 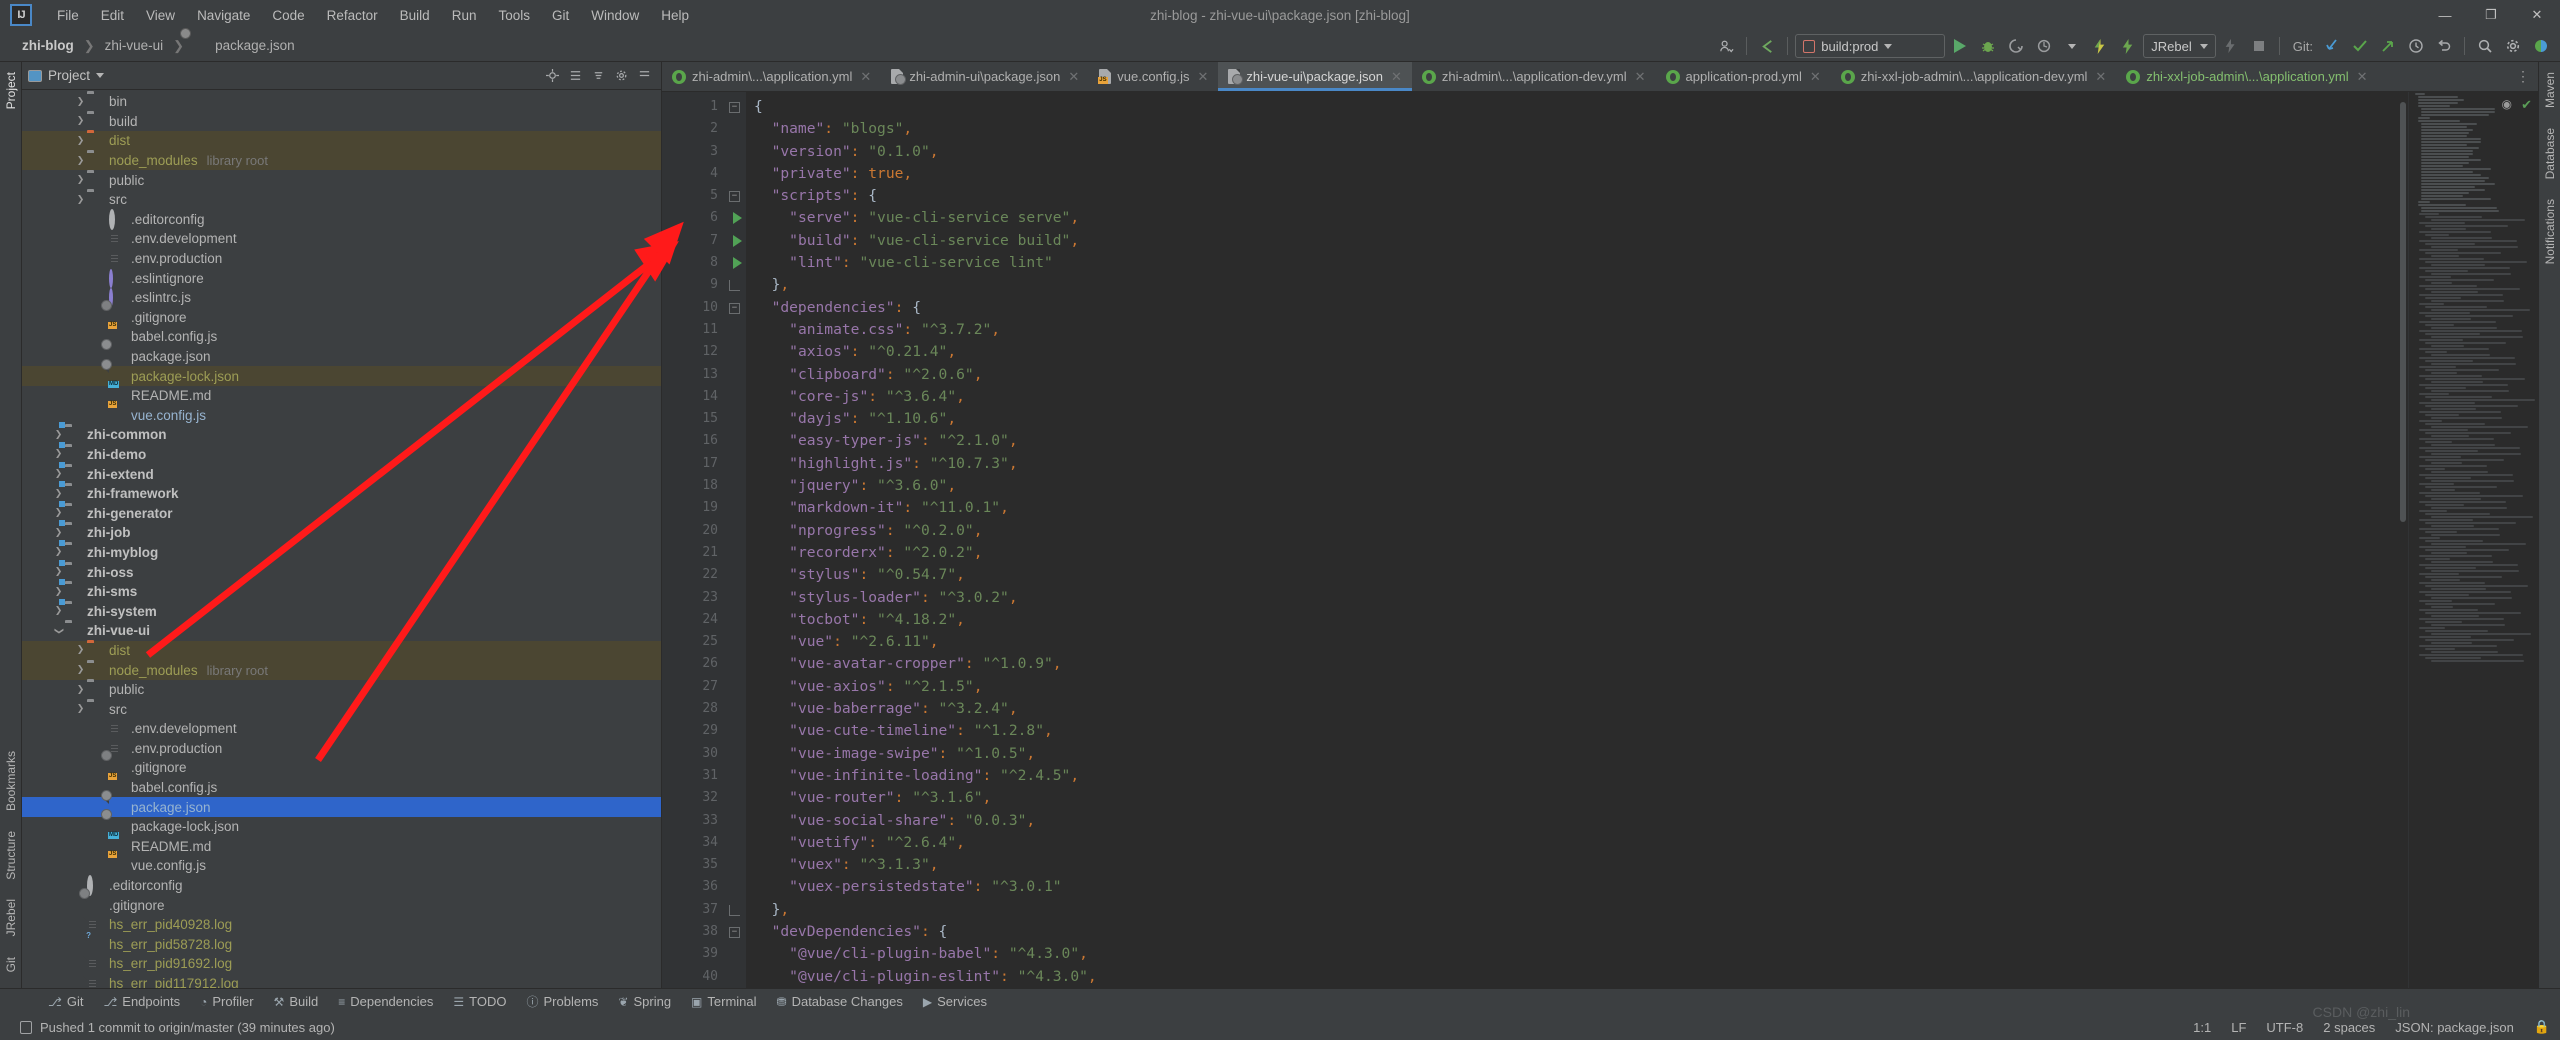 I want to click on menu-item-code: Code, so click(x=288, y=15).